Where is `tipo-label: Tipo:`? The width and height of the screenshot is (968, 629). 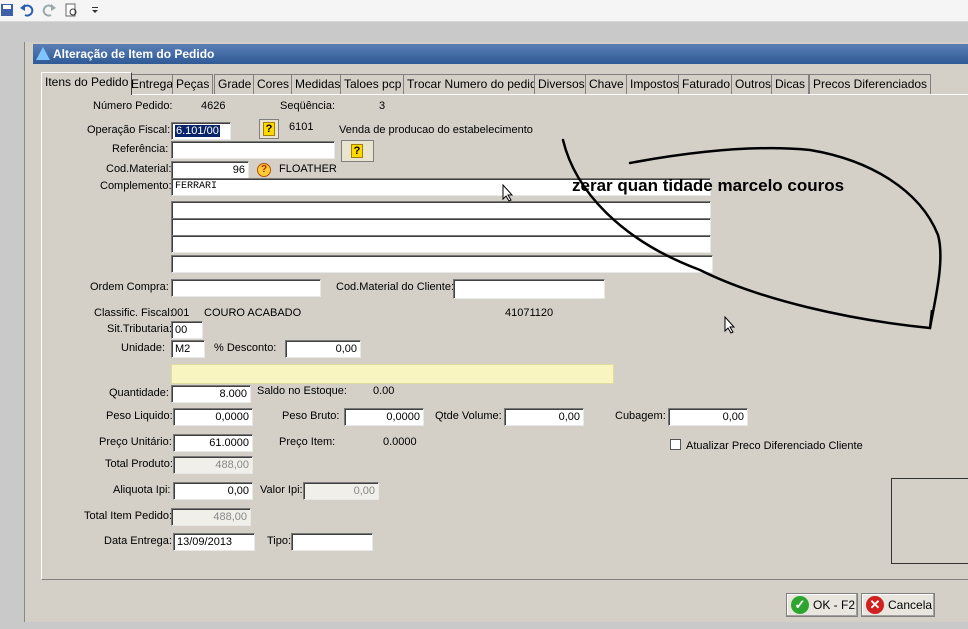 tipo-label: Tipo: is located at coordinates (279, 541).